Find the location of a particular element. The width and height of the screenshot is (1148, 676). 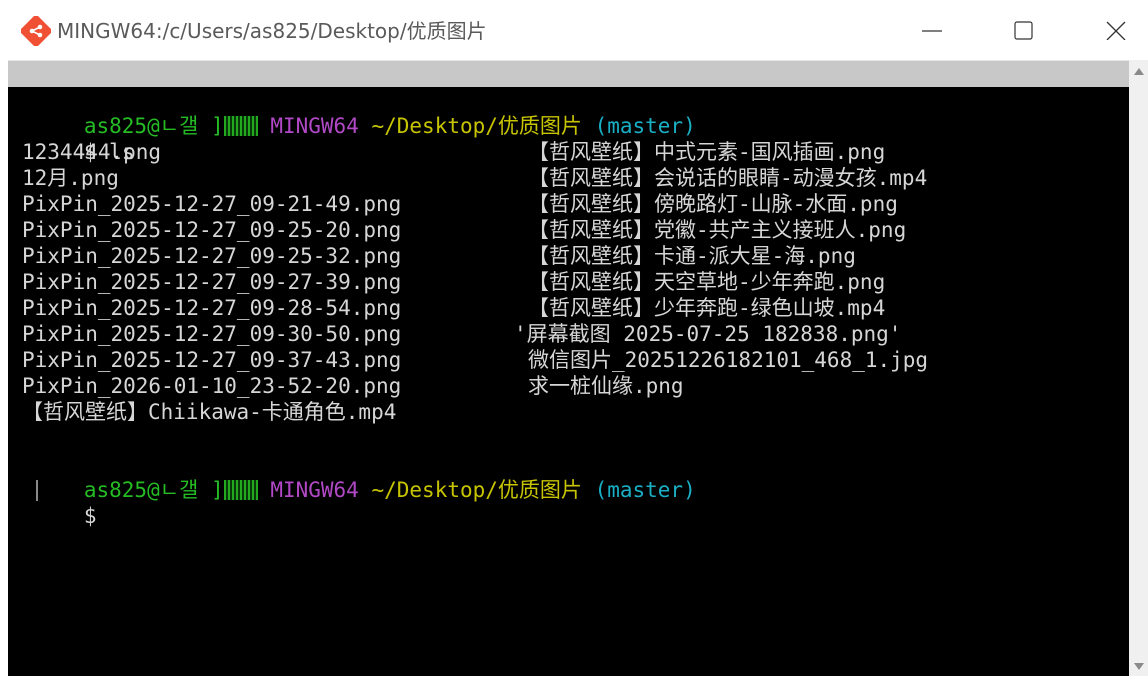

file-entry: 【哲风壁纸】会说话的眼睛-动漫女孩.mp4 is located at coordinates (728, 178).